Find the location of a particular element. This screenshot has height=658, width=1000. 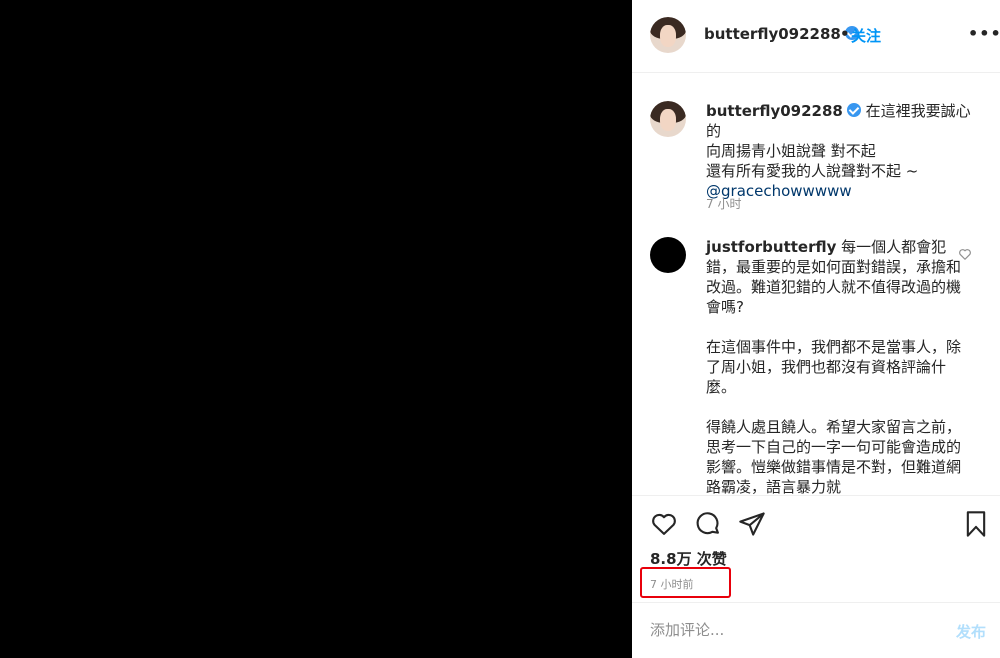

comment-username: justforbutterfly is located at coordinates (771, 247).